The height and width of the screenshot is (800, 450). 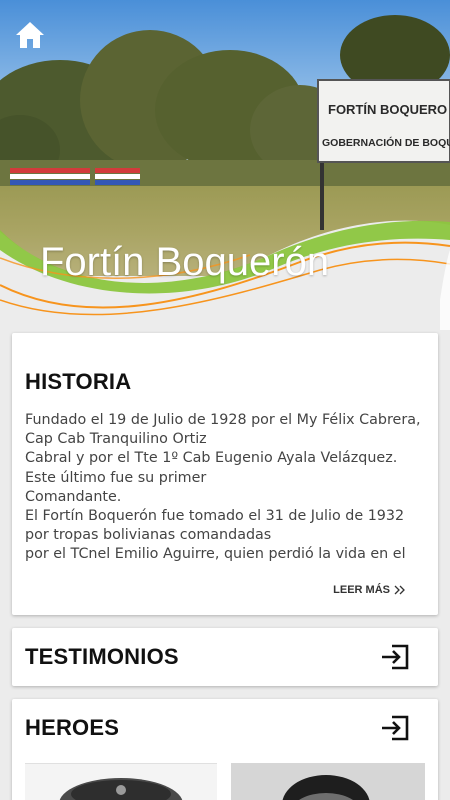 I want to click on heroes-title: HEROES, so click(x=72, y=727).